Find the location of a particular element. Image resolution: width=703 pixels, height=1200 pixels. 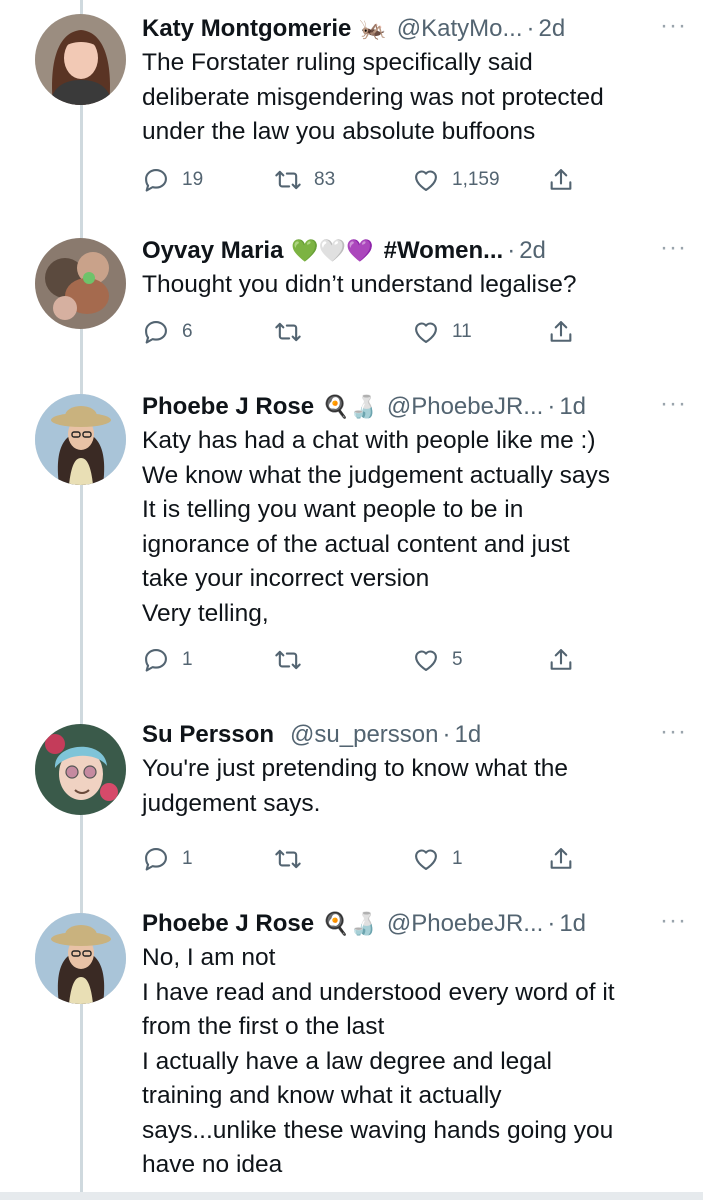

name-emoji: 🦗 is located at coordinates (373, 28).